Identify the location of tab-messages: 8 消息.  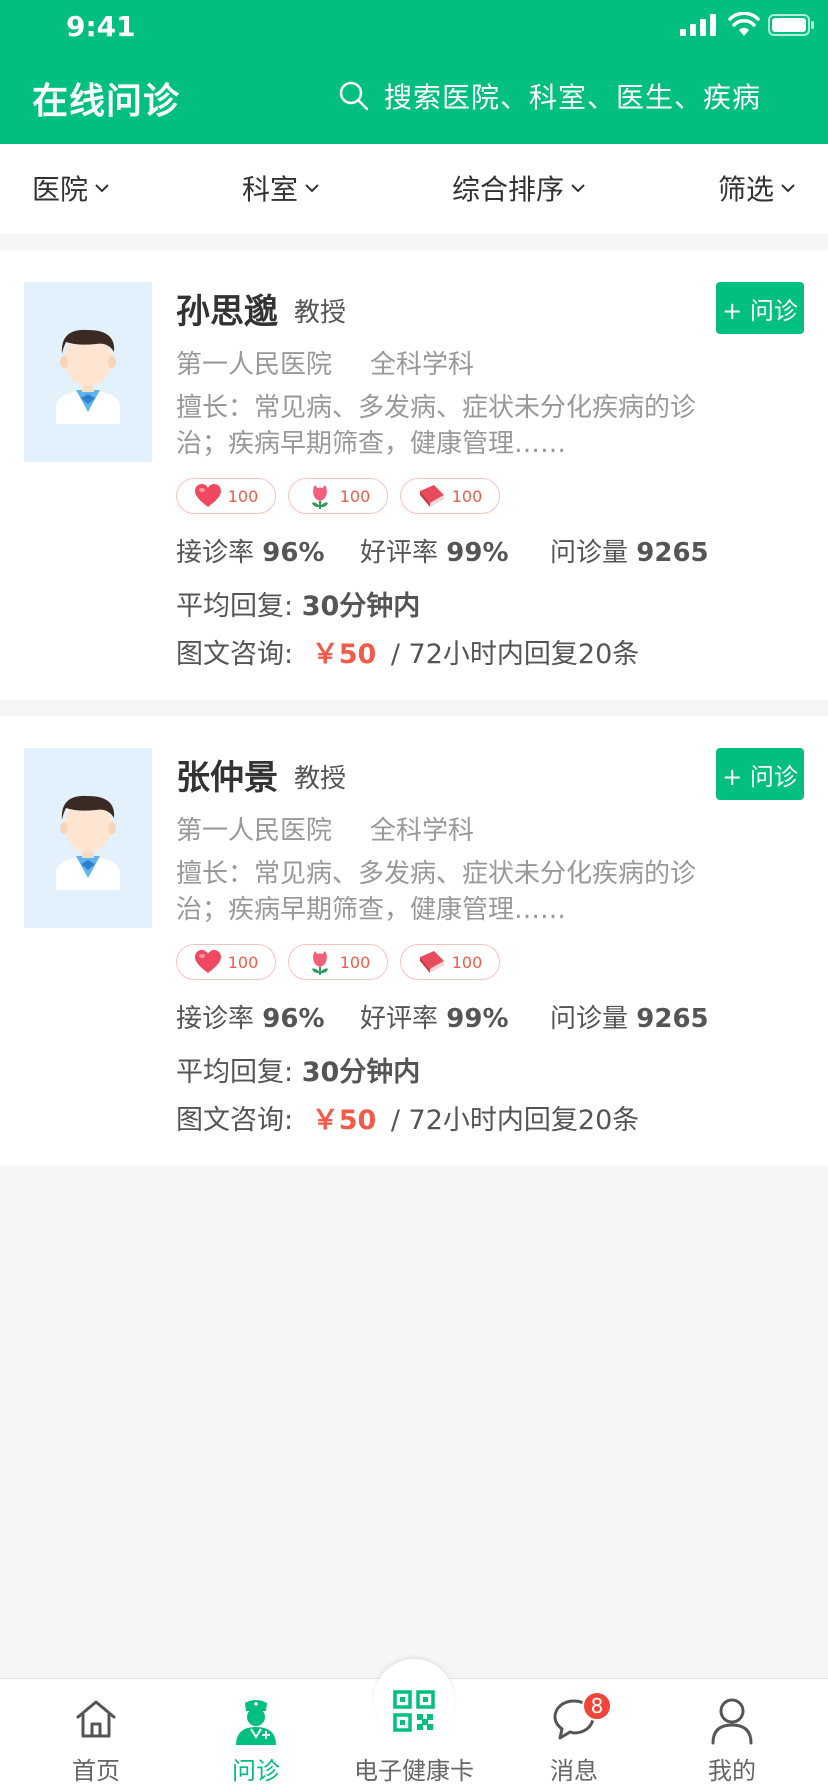
(574, 1735).